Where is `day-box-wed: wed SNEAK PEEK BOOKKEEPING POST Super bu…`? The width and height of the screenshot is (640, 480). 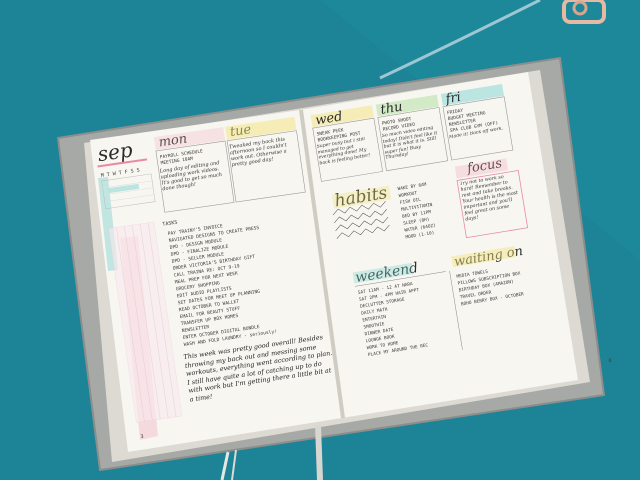
day-box-wed: wed SNEAK PEEK BOOKKEEPING POST Super bu… is located at coordinates (346, 143).